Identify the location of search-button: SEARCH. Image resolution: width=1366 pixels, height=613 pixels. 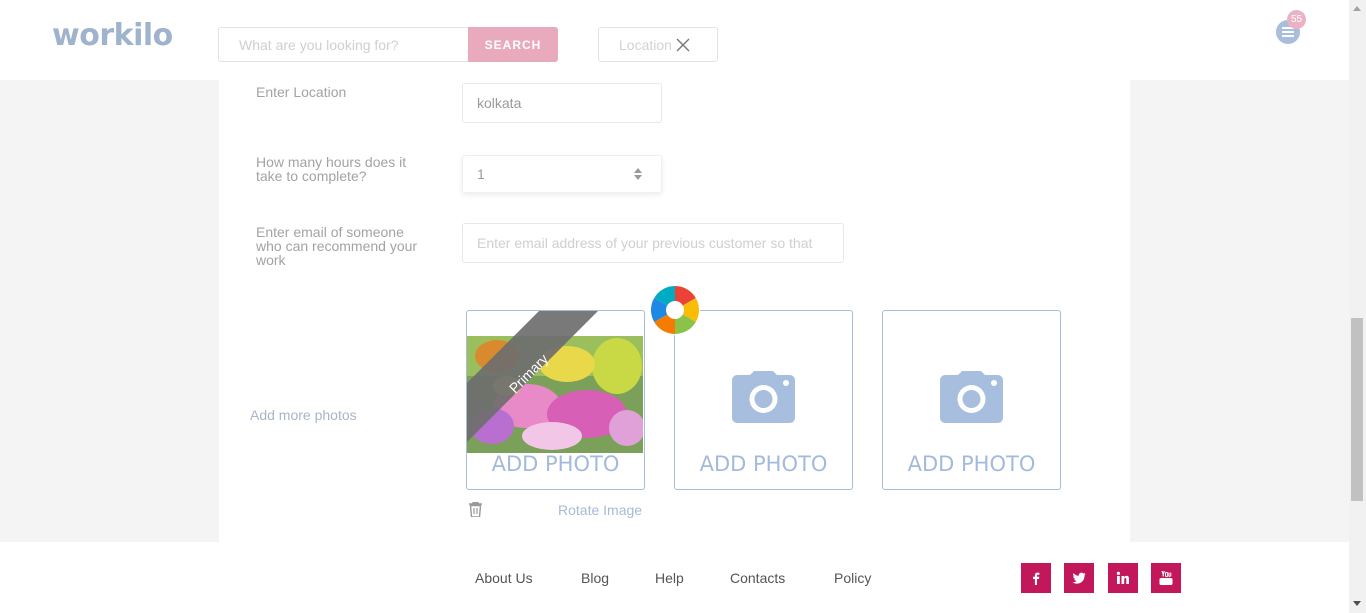
(513, 44).